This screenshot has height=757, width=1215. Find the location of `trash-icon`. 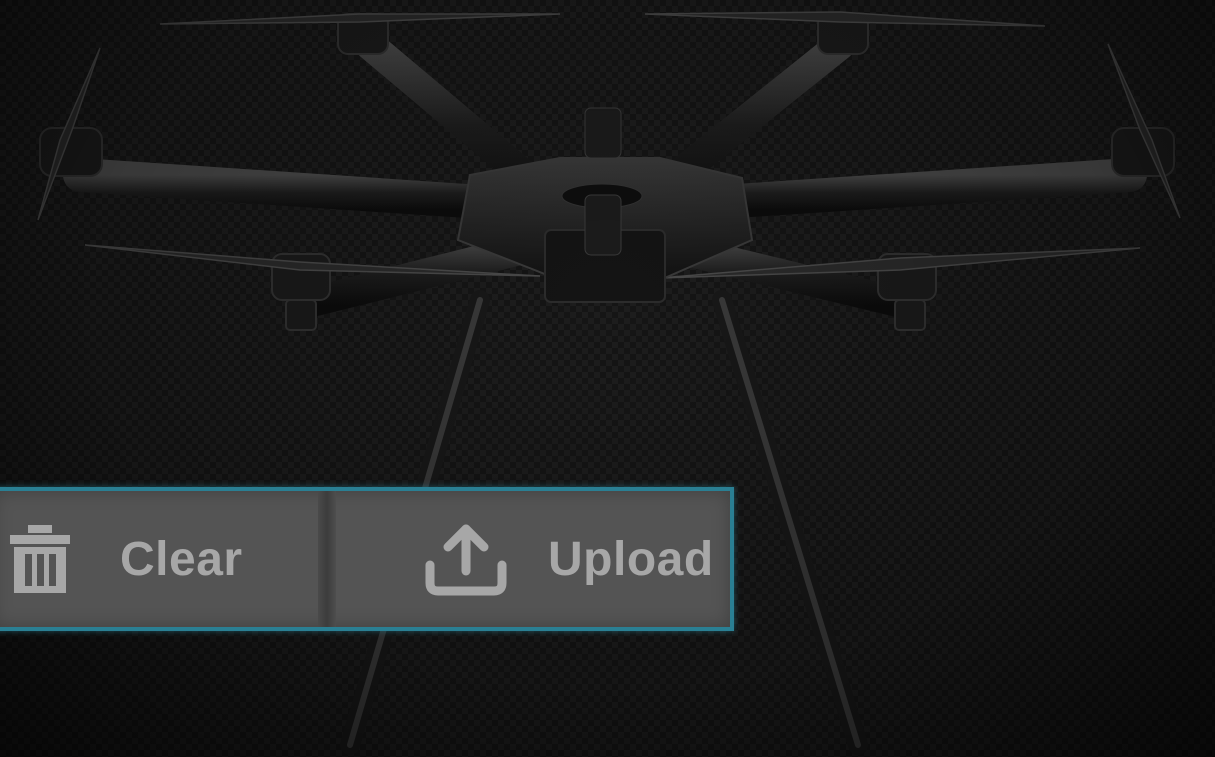

trash-icon is located at coordinates (40, 559).